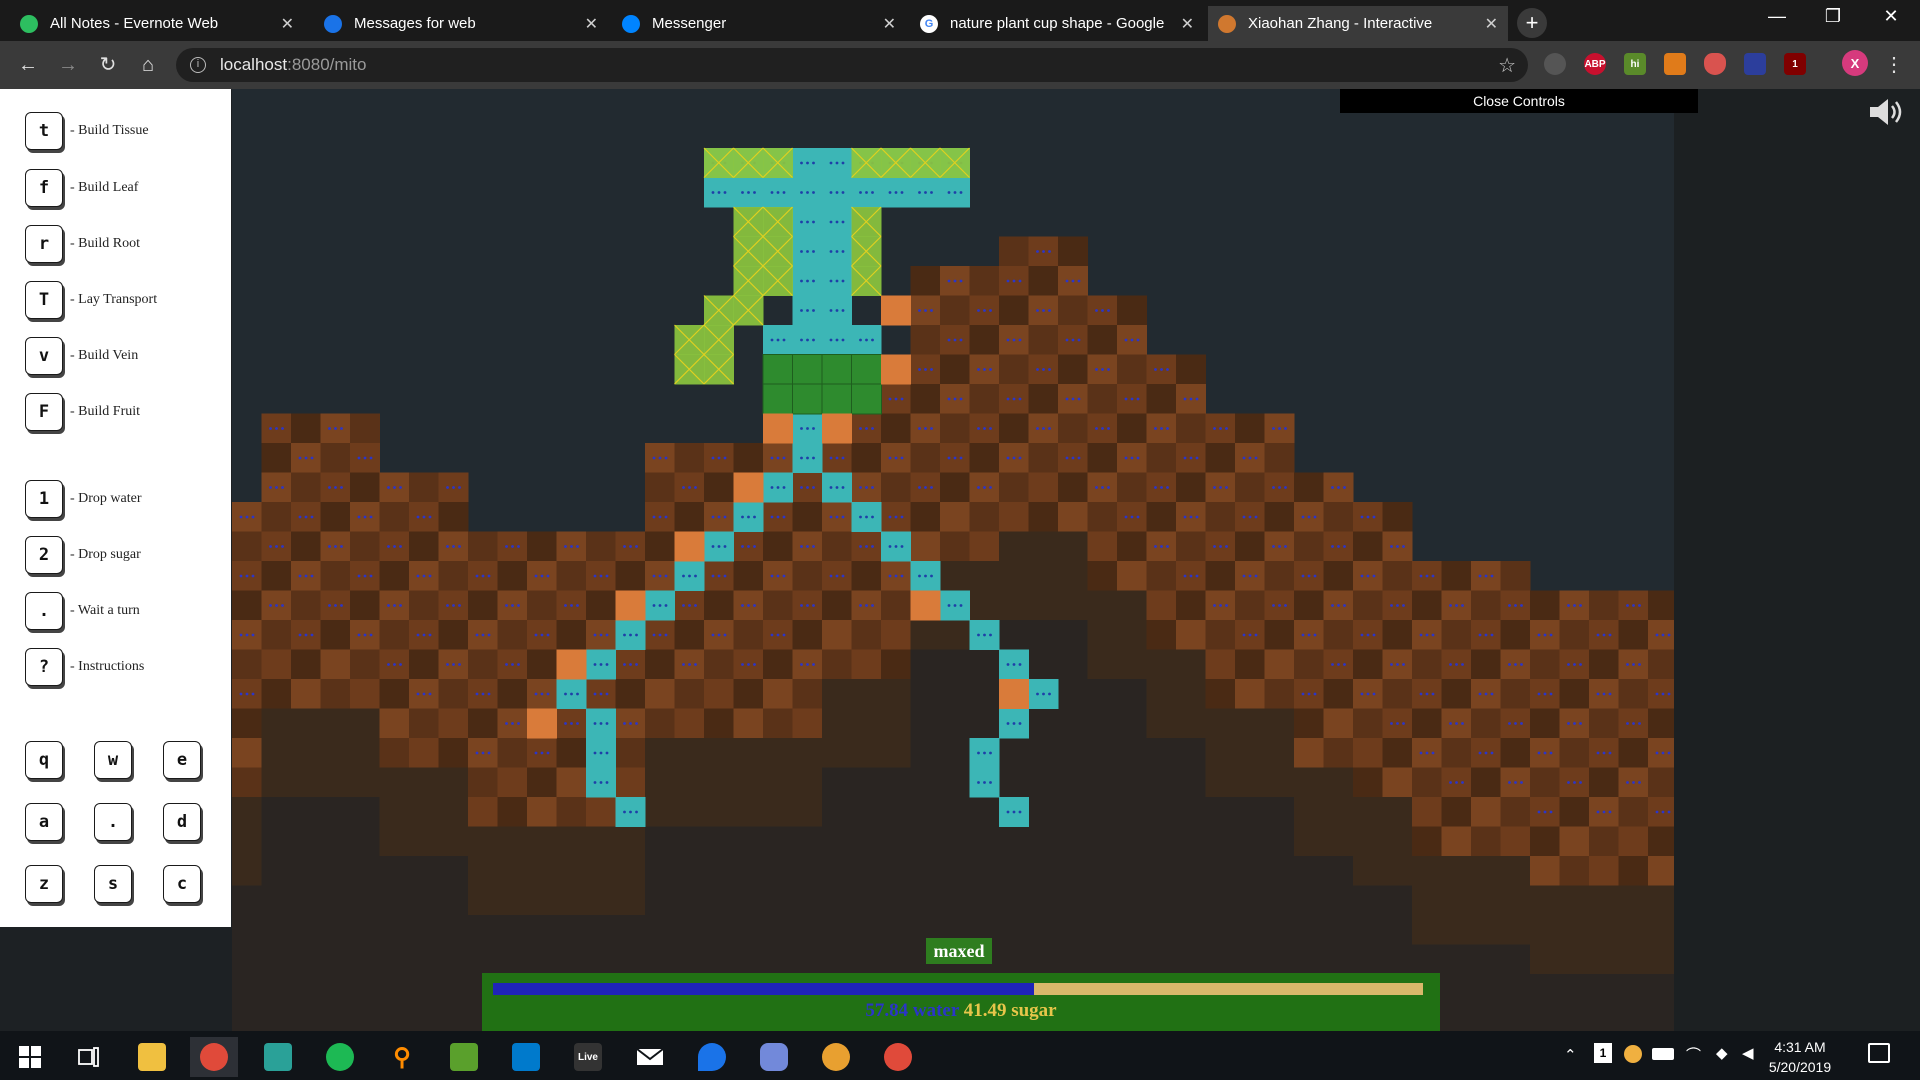  Describe the element at coordinates (182, 760) in the screenshot. I see `move-key-e: e` at that location.